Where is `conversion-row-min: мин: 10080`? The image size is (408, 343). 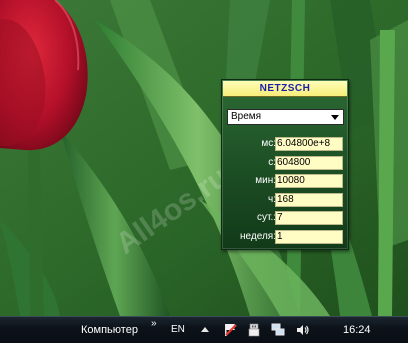
conversion-row-min: мин: 10080 is located at coordinates (286, 181).